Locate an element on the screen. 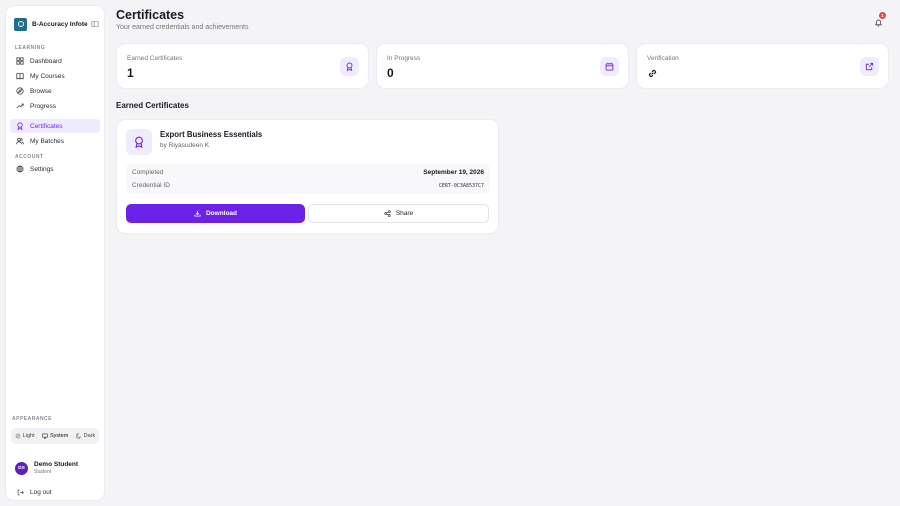 This screenshot has height=506, width=900. completed-date: September 19, 2026 is located at coordinates (453, 172).